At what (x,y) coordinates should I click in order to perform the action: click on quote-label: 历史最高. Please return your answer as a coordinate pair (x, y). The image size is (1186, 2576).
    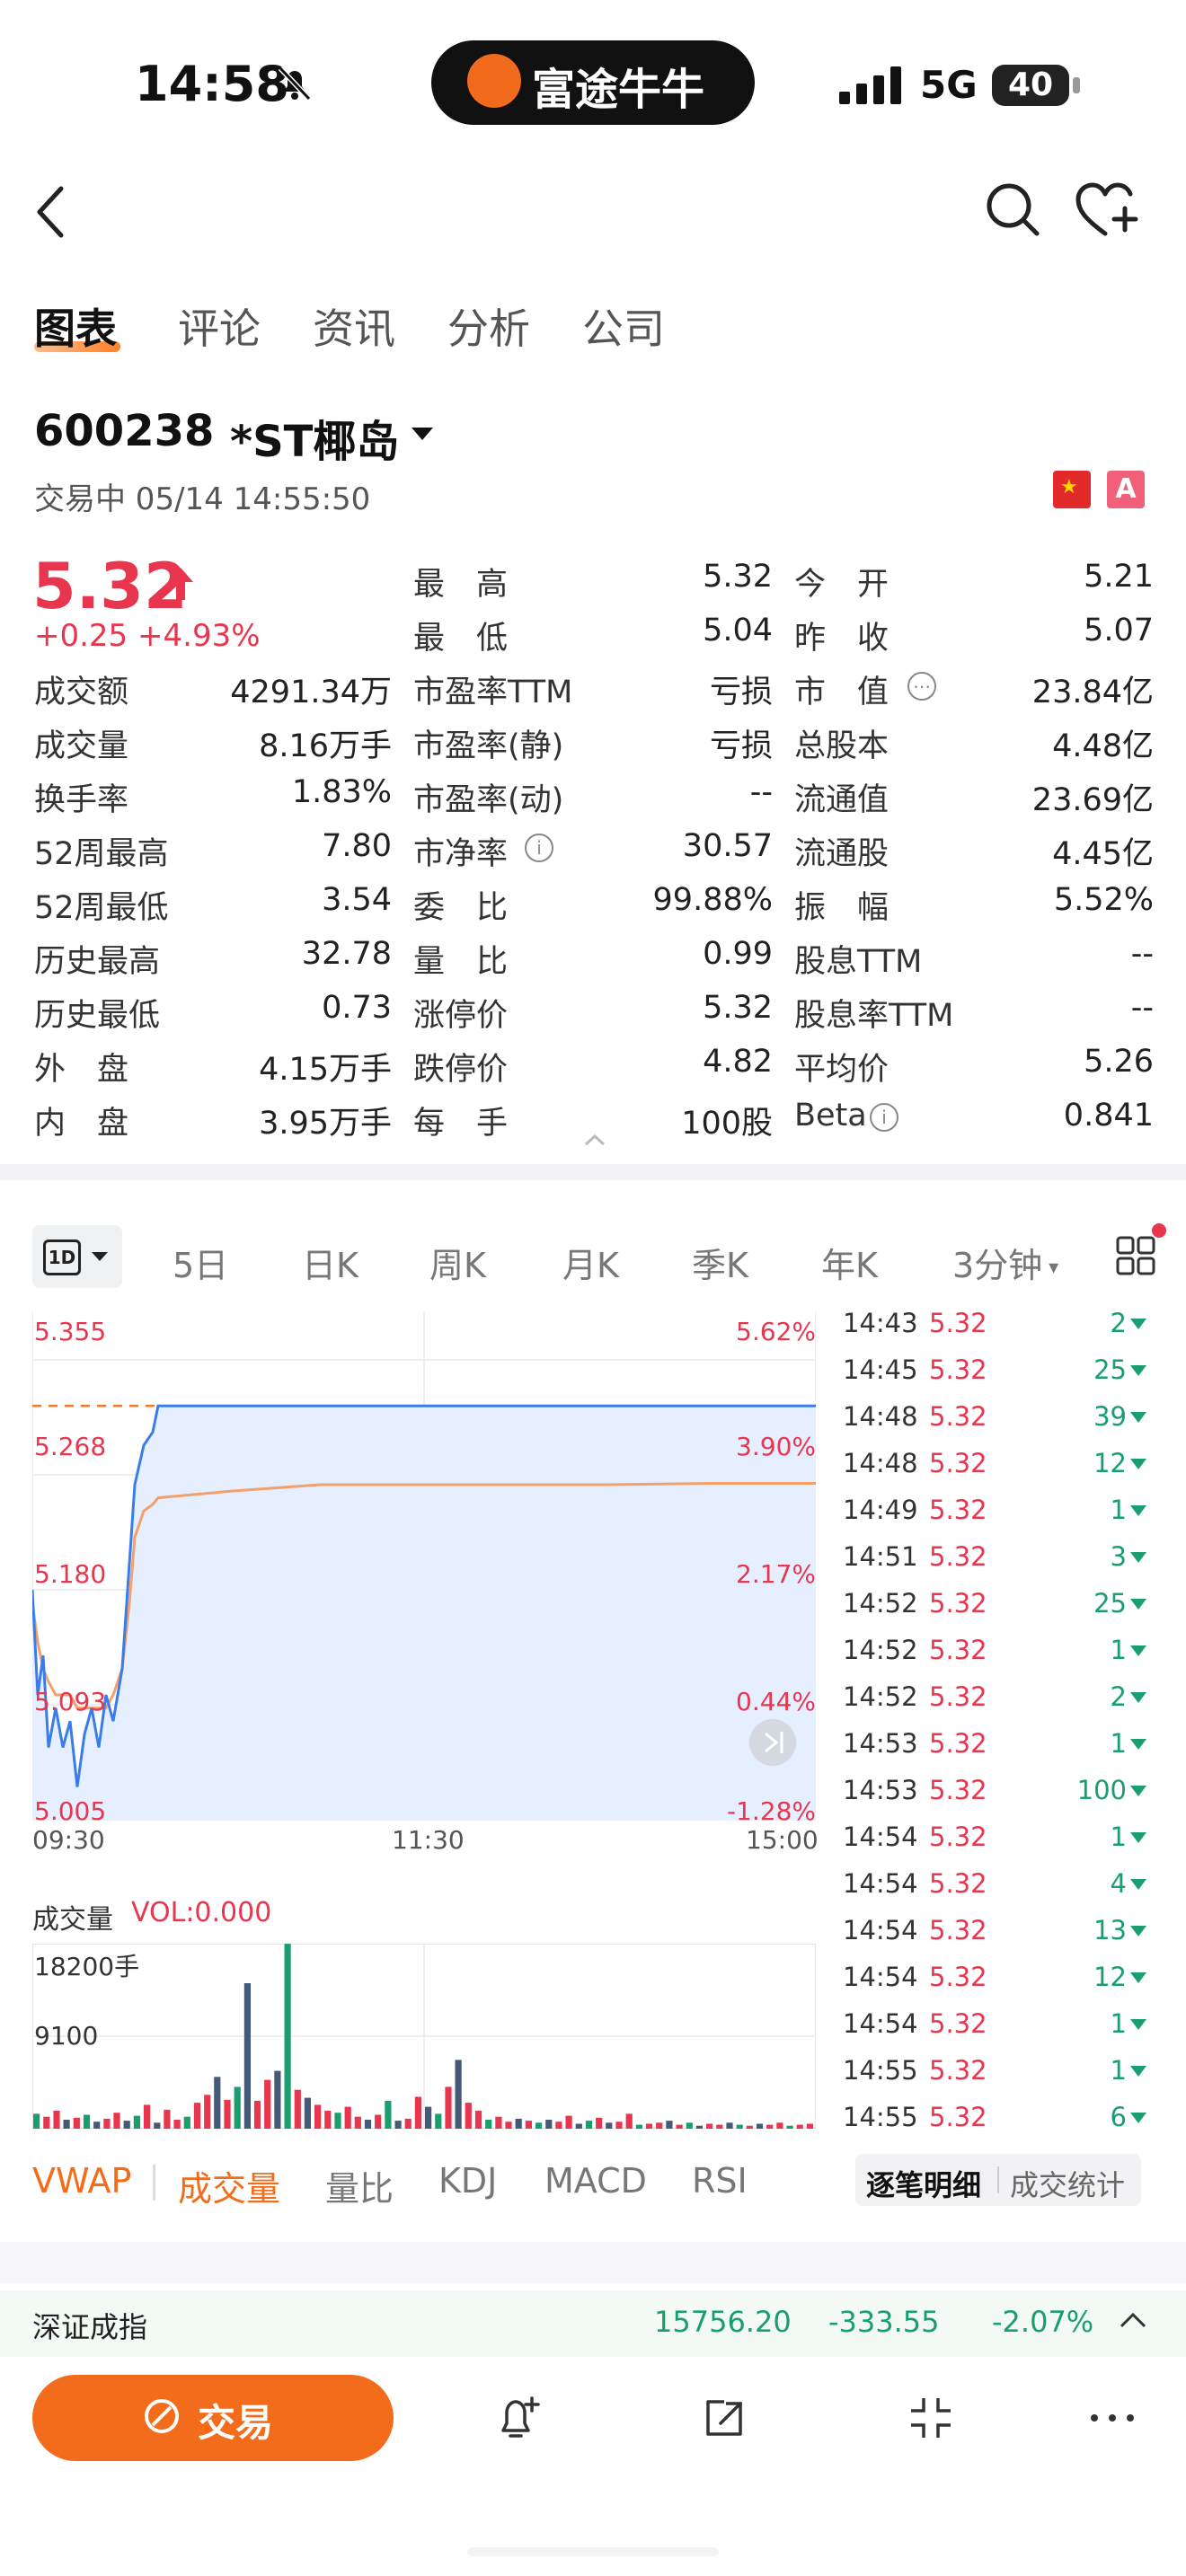
    Looking at the image, I should click on (97, 962).